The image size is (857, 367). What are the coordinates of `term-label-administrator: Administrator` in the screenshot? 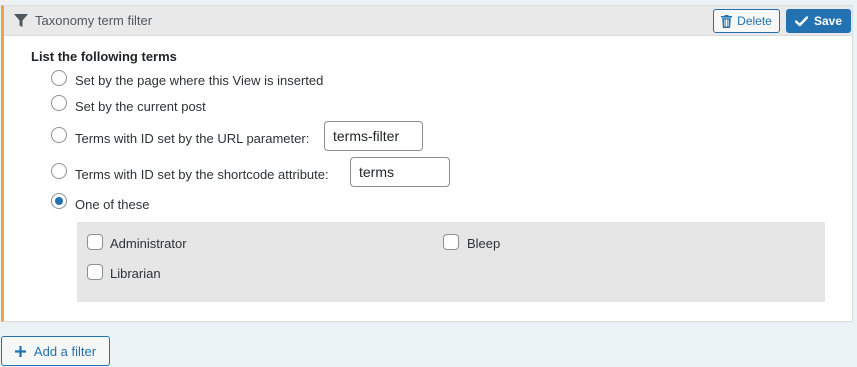 It's located at (148, 243).